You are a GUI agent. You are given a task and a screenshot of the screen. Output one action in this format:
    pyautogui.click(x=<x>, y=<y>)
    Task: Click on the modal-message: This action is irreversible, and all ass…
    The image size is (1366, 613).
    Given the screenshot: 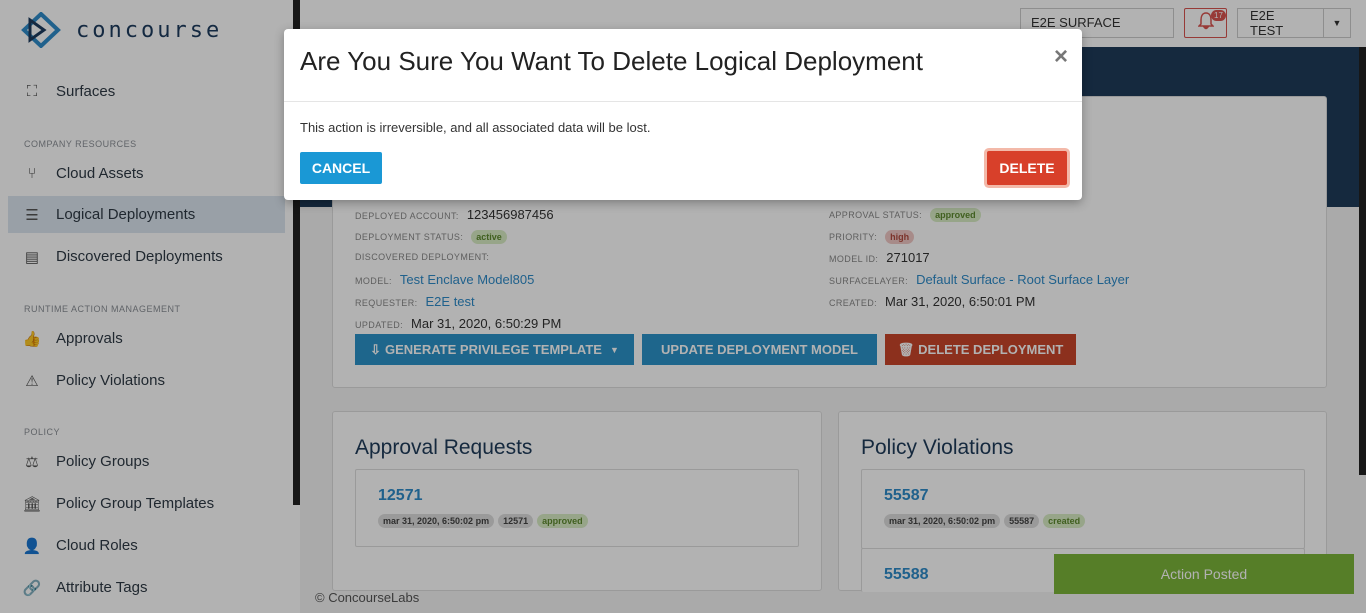 What is the action you would take?
    pyautogui.click(x=475, y=127)
    